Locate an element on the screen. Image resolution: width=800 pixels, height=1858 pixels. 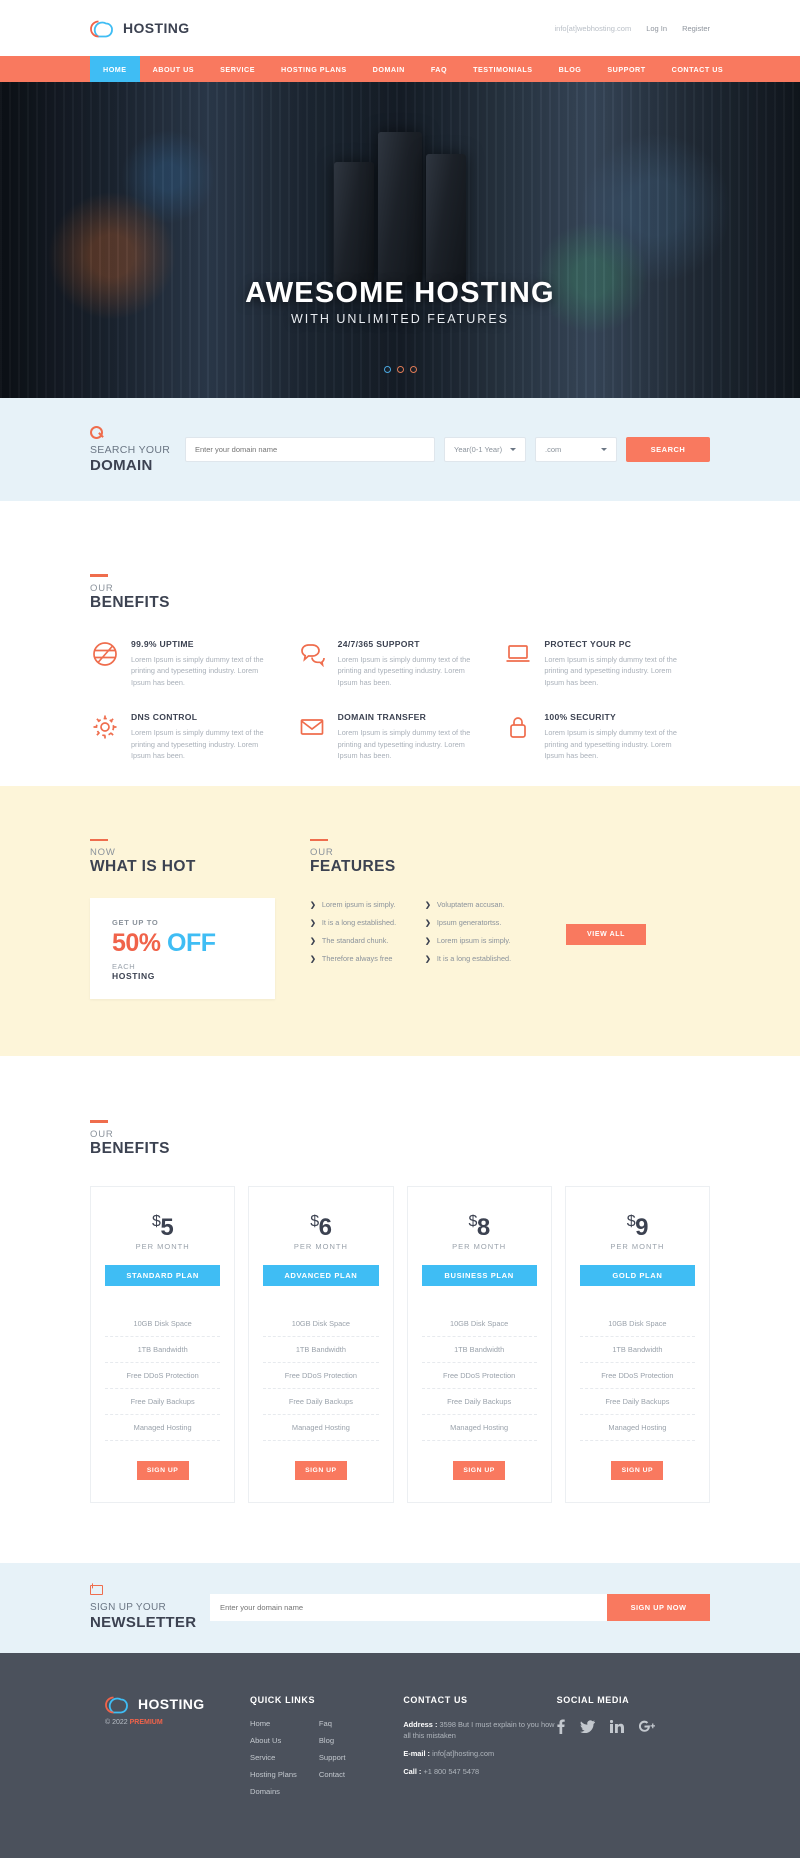
plan-name-button: STANDARD PLAN is located at coordinates (163, 1275).